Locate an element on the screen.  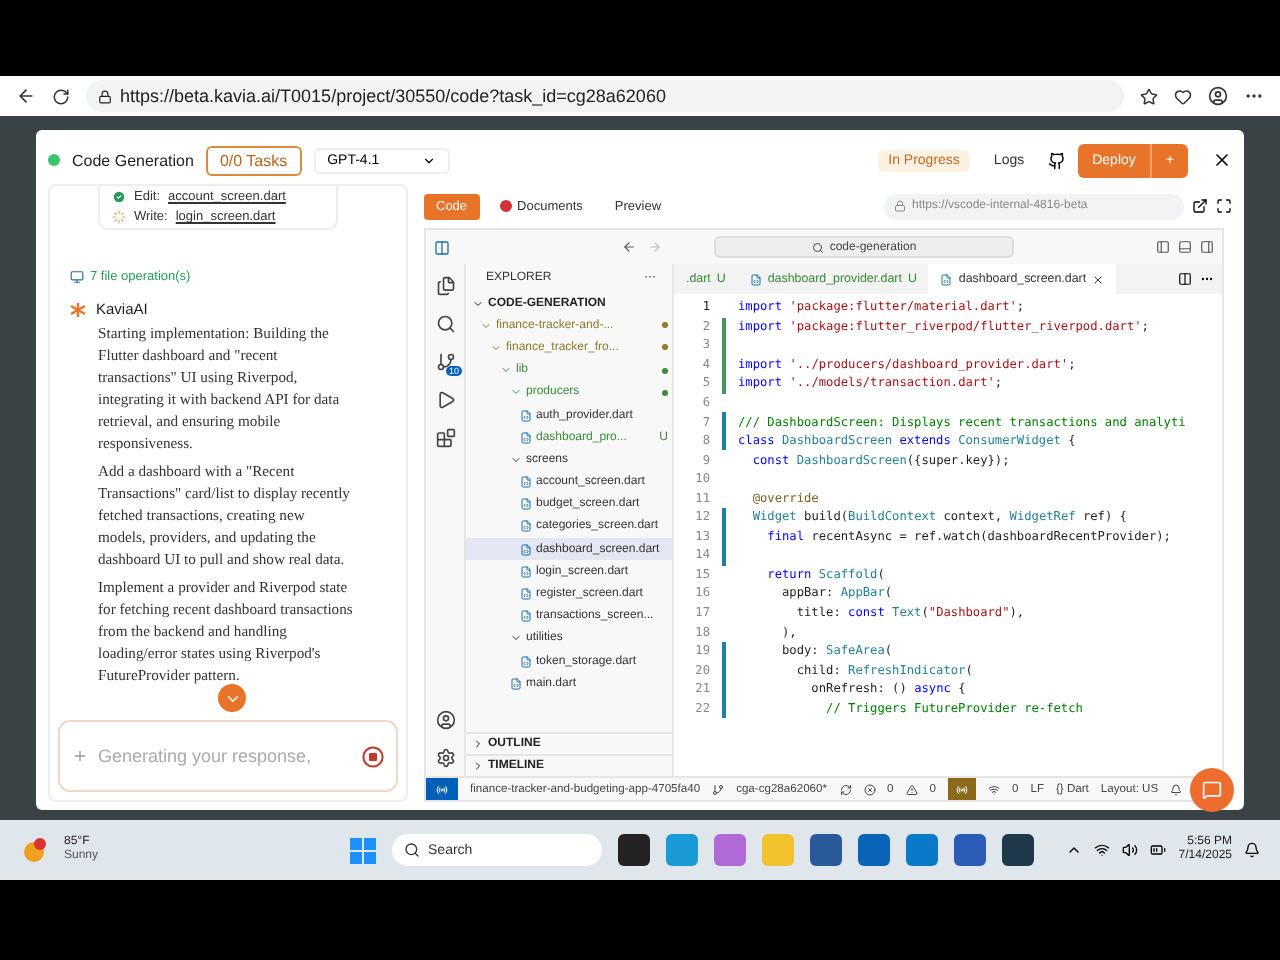
editor-logo-icon is located at coordinates (442, 247).